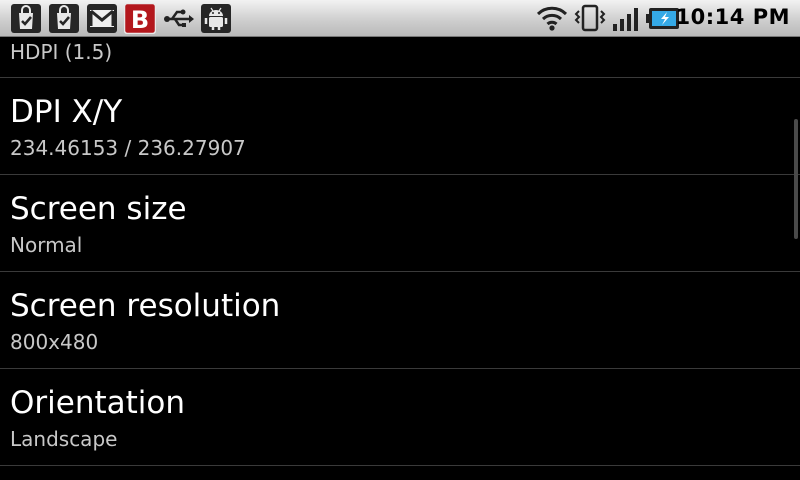 The width and height of the screenshot is (800, 480). Describe the element at coordinates (400, 57) in the screenshot. I see `list-item-partial: HDPI (1.5)` at that location.